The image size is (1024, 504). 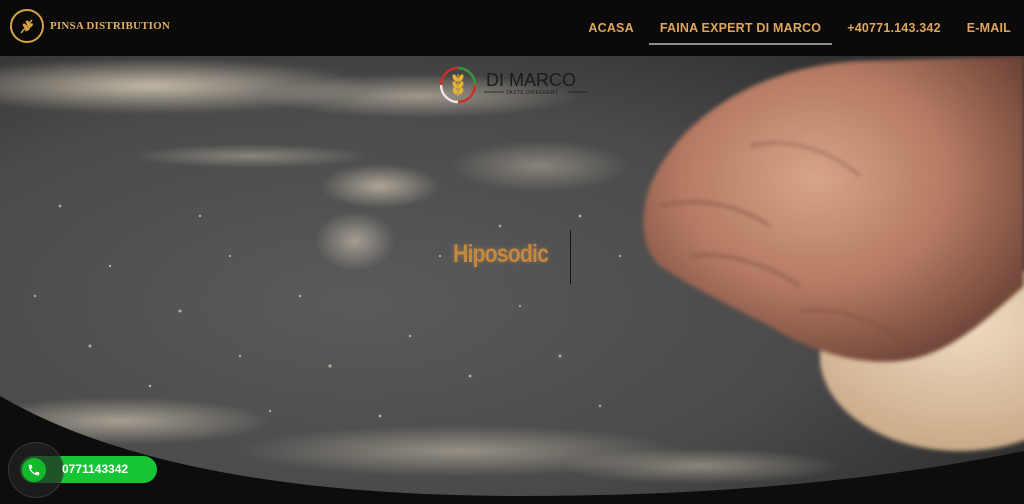 What do you see at coordinates (501, 254) in the screenshot?
I see `rotating-headline-word: Hiposodic` at bounding box center [501, 254].